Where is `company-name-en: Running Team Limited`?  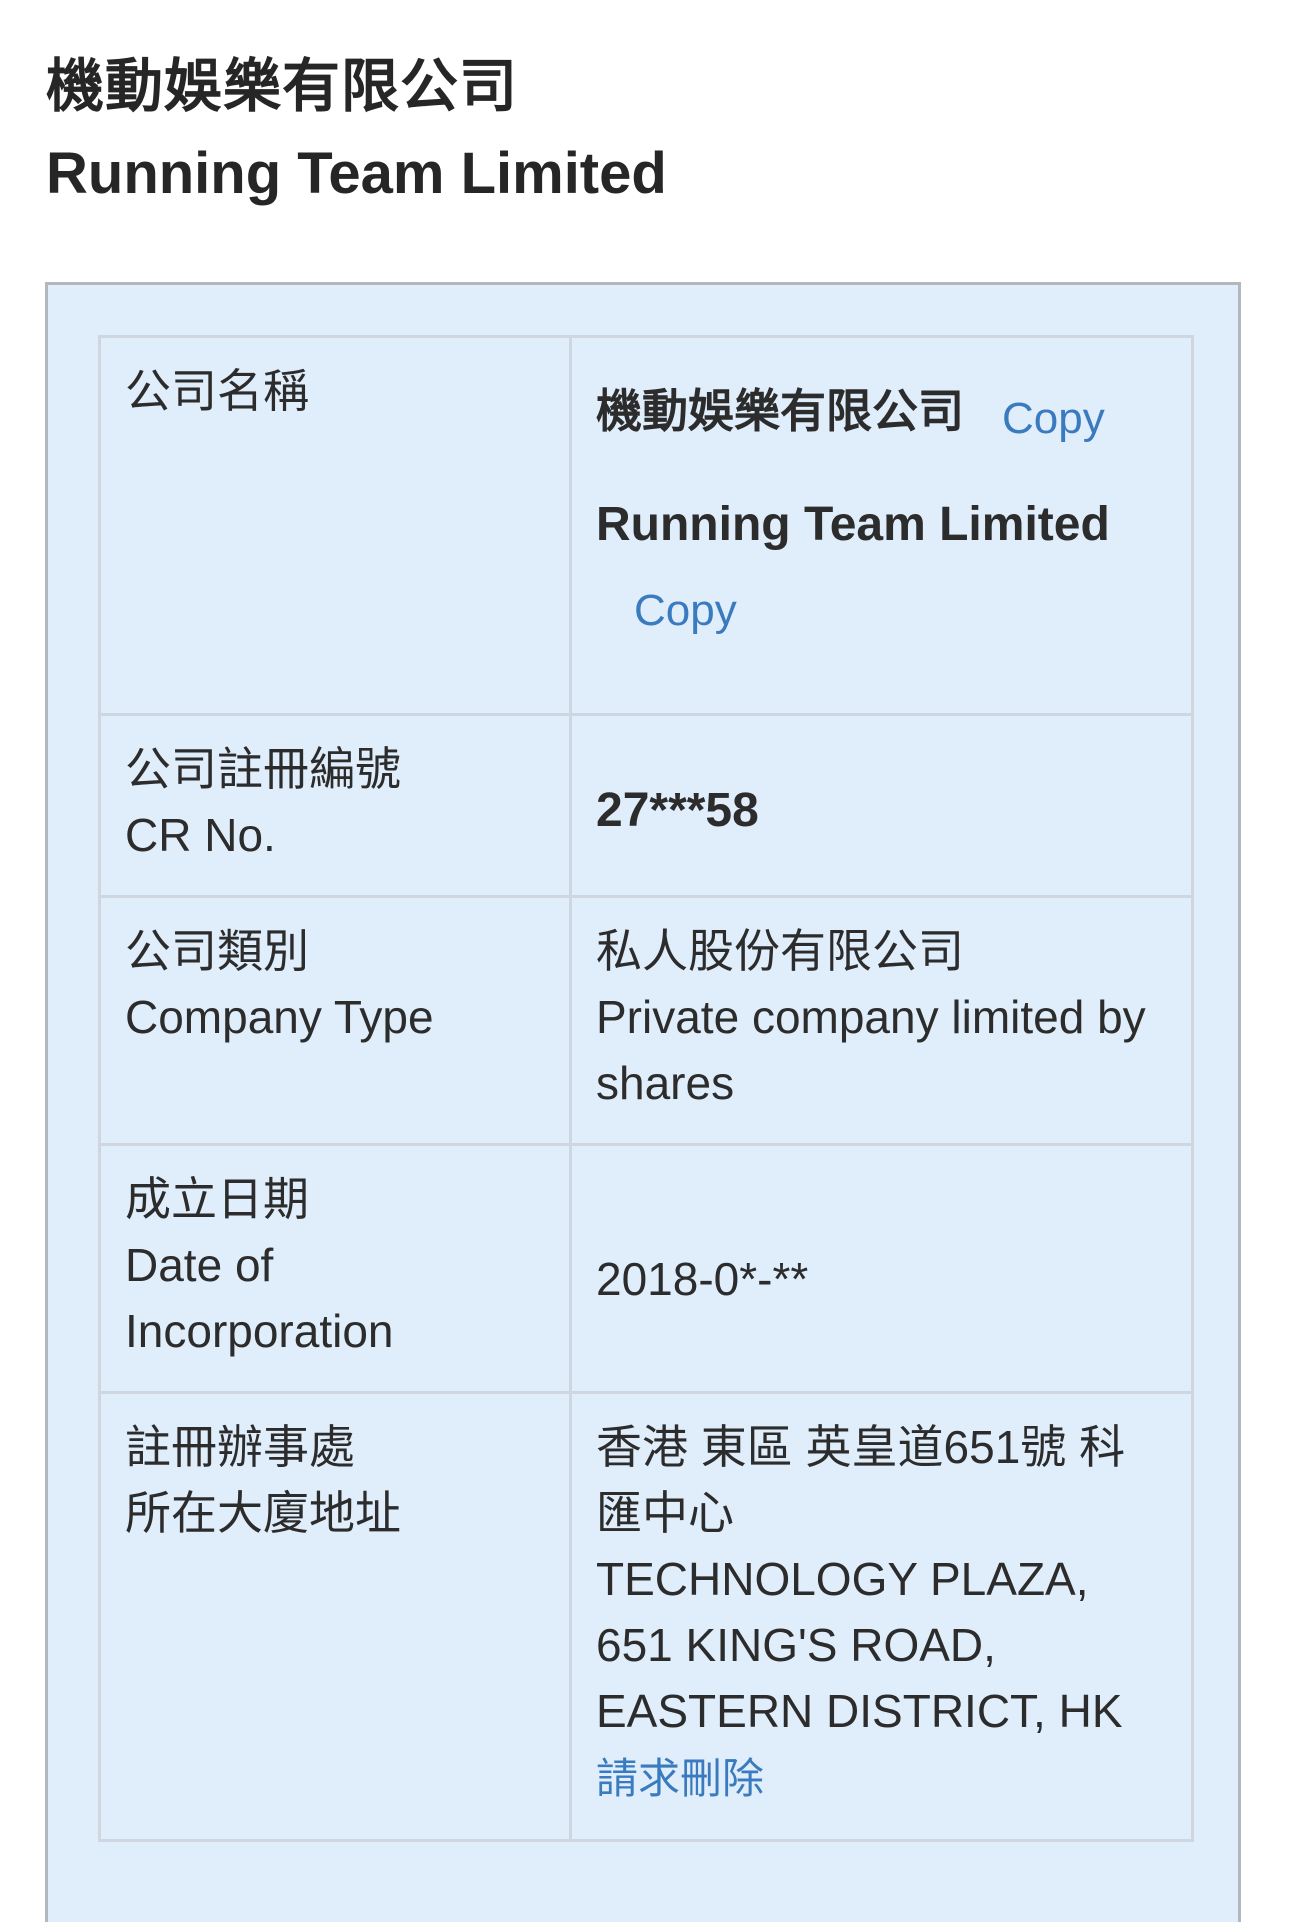 company-name-en: Running Team Limited is located at coordinates (853, 524).